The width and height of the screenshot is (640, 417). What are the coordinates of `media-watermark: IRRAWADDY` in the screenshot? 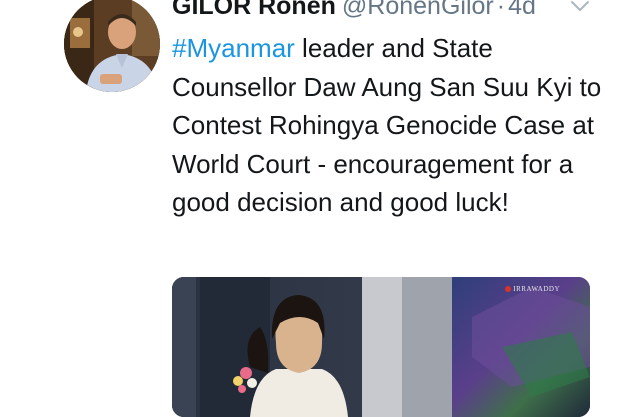 It's located at (532, 289).